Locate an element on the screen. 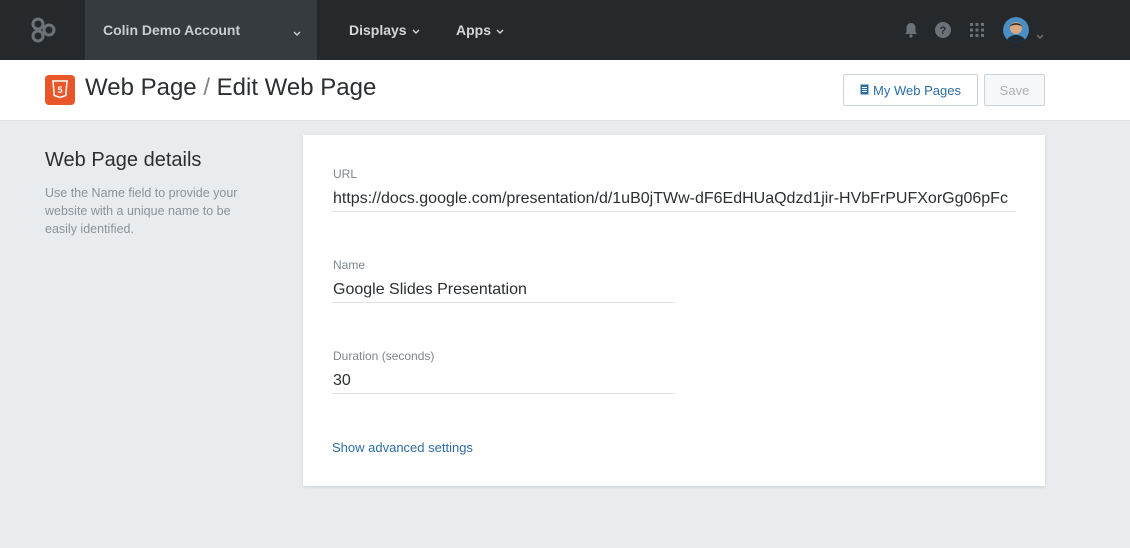 This screenshot has width=1130, height=548. bell-icon is located at coordinates (911, 30).